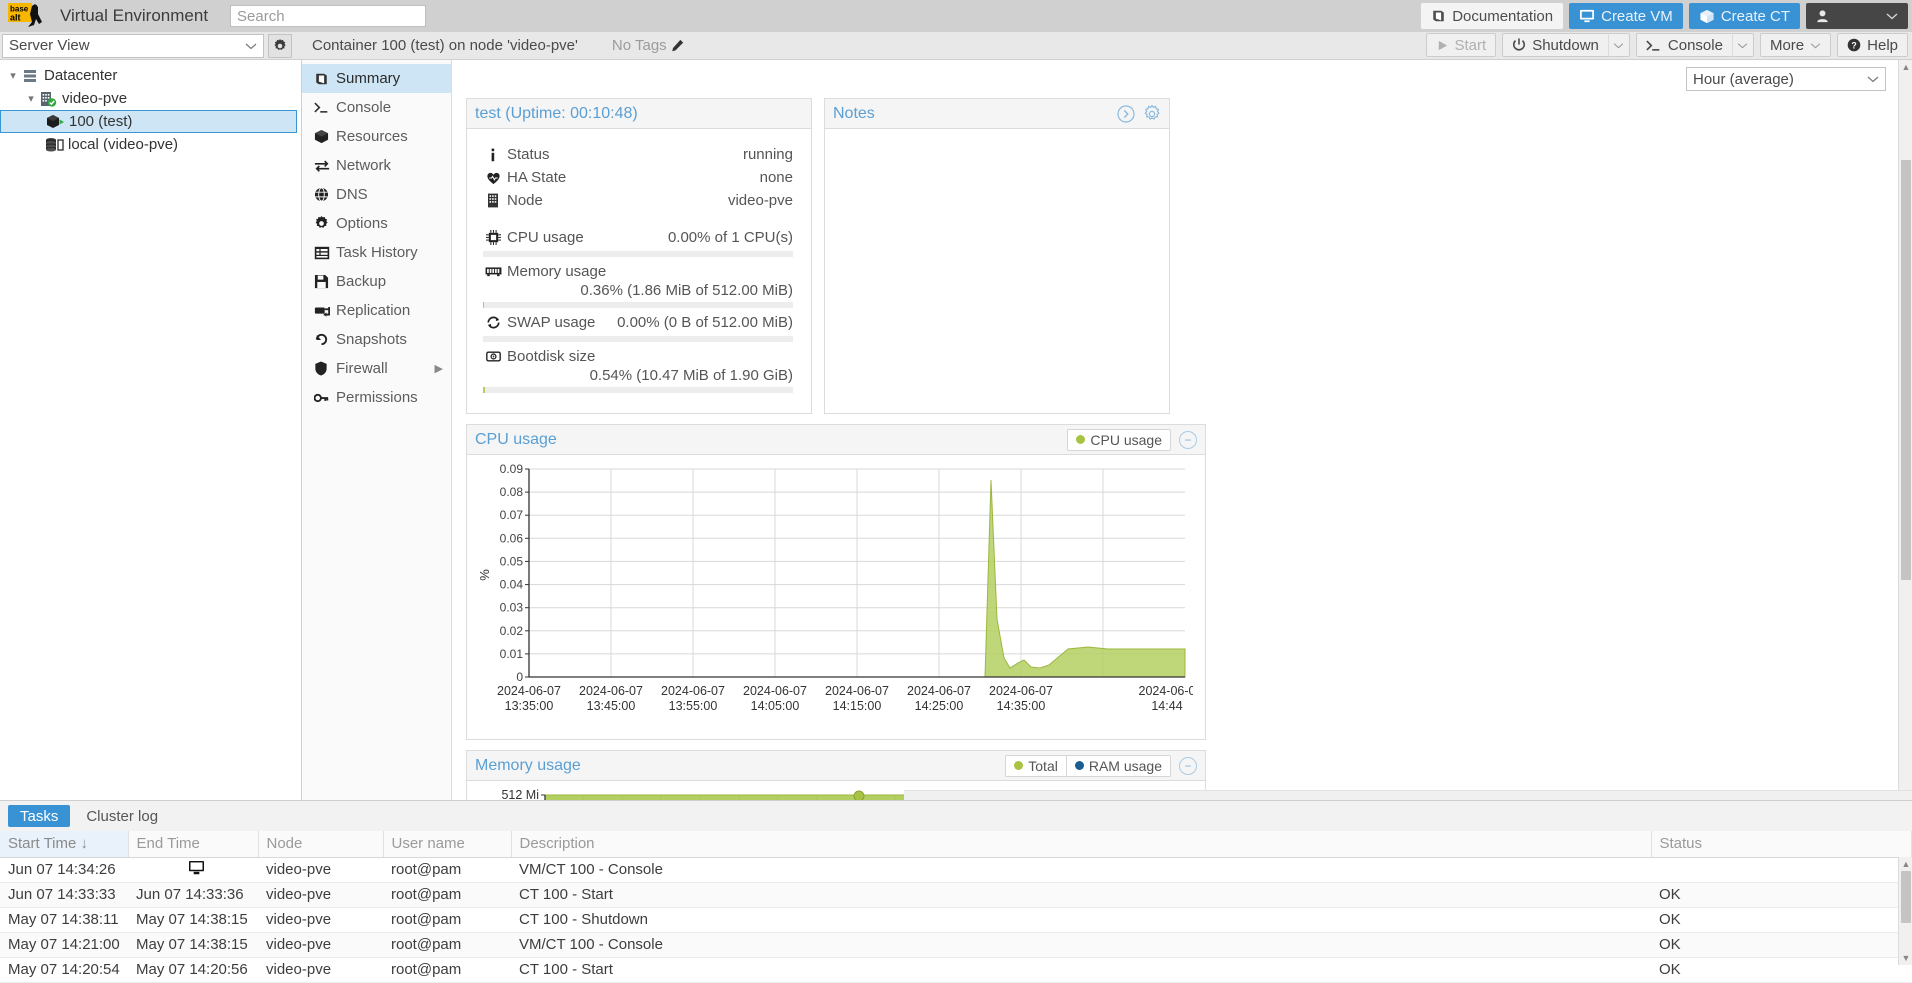 Image resolution: width=1912 pixels, height=983 pixels. I want to click on legend-item-ram-usage: RAM usage, so click(1118, 766).